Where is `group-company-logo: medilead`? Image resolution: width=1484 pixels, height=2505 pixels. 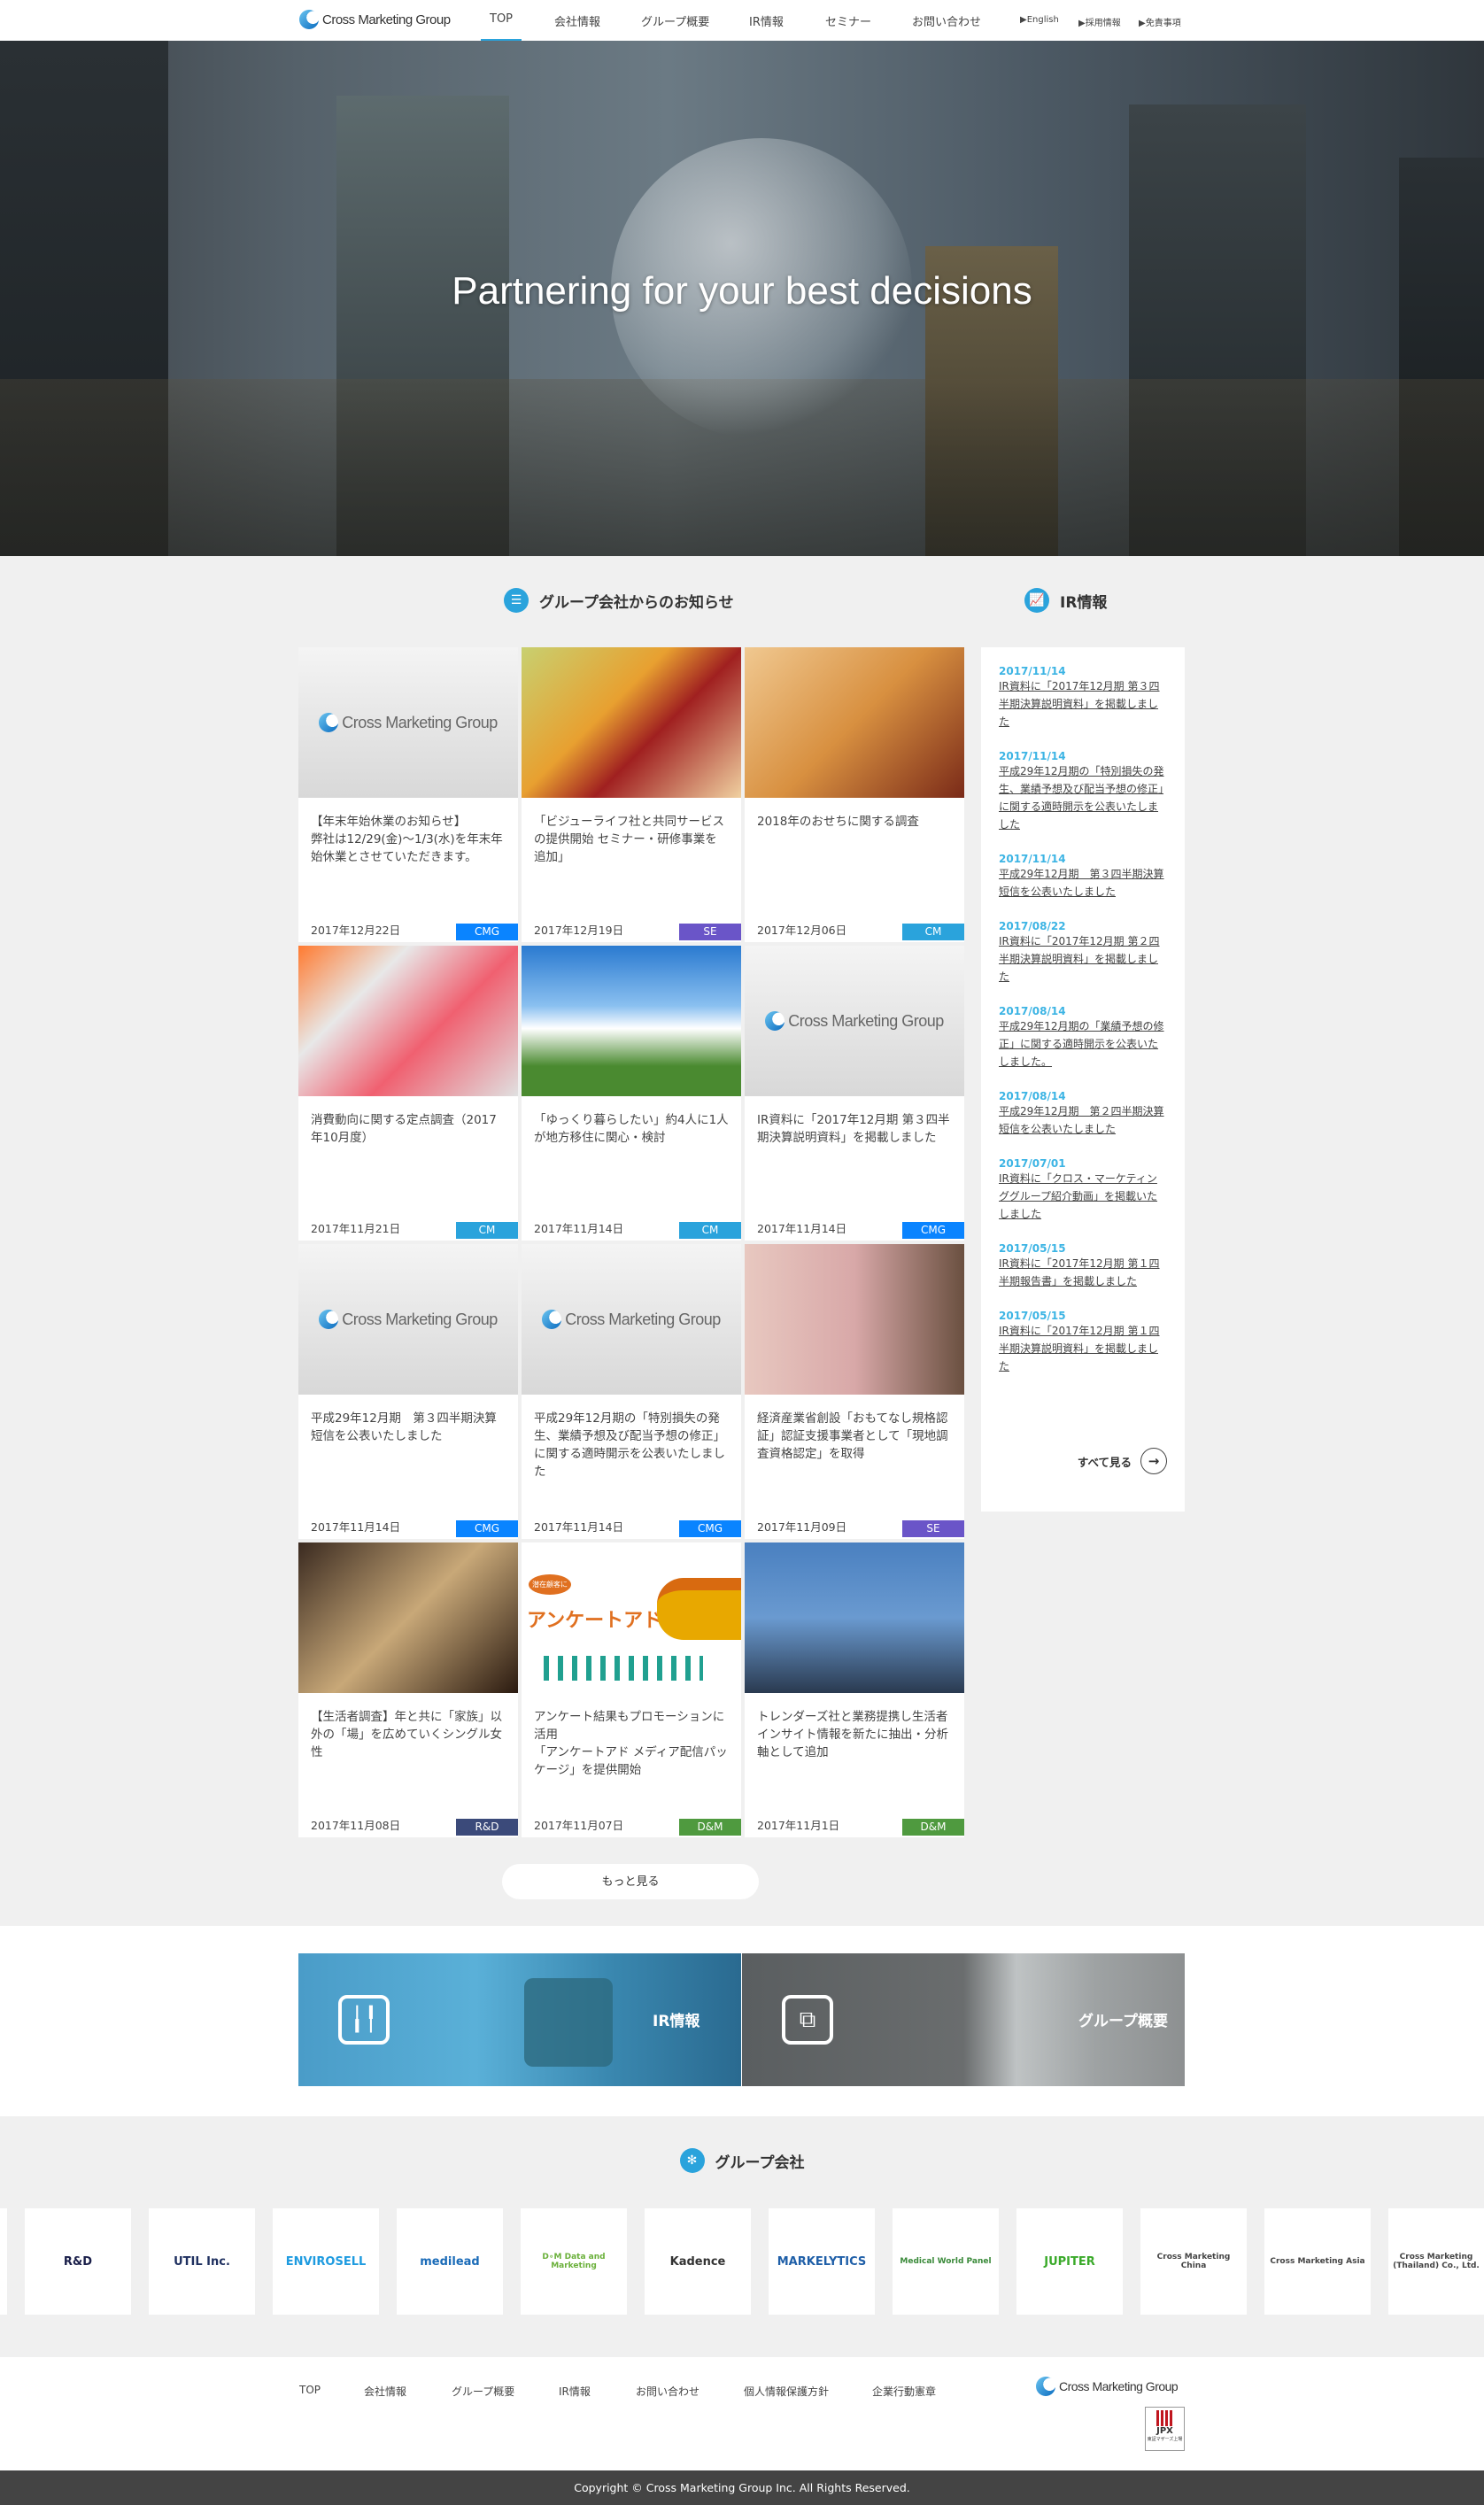
group-company-logo: medilead is located at coordinates (450, 2261).